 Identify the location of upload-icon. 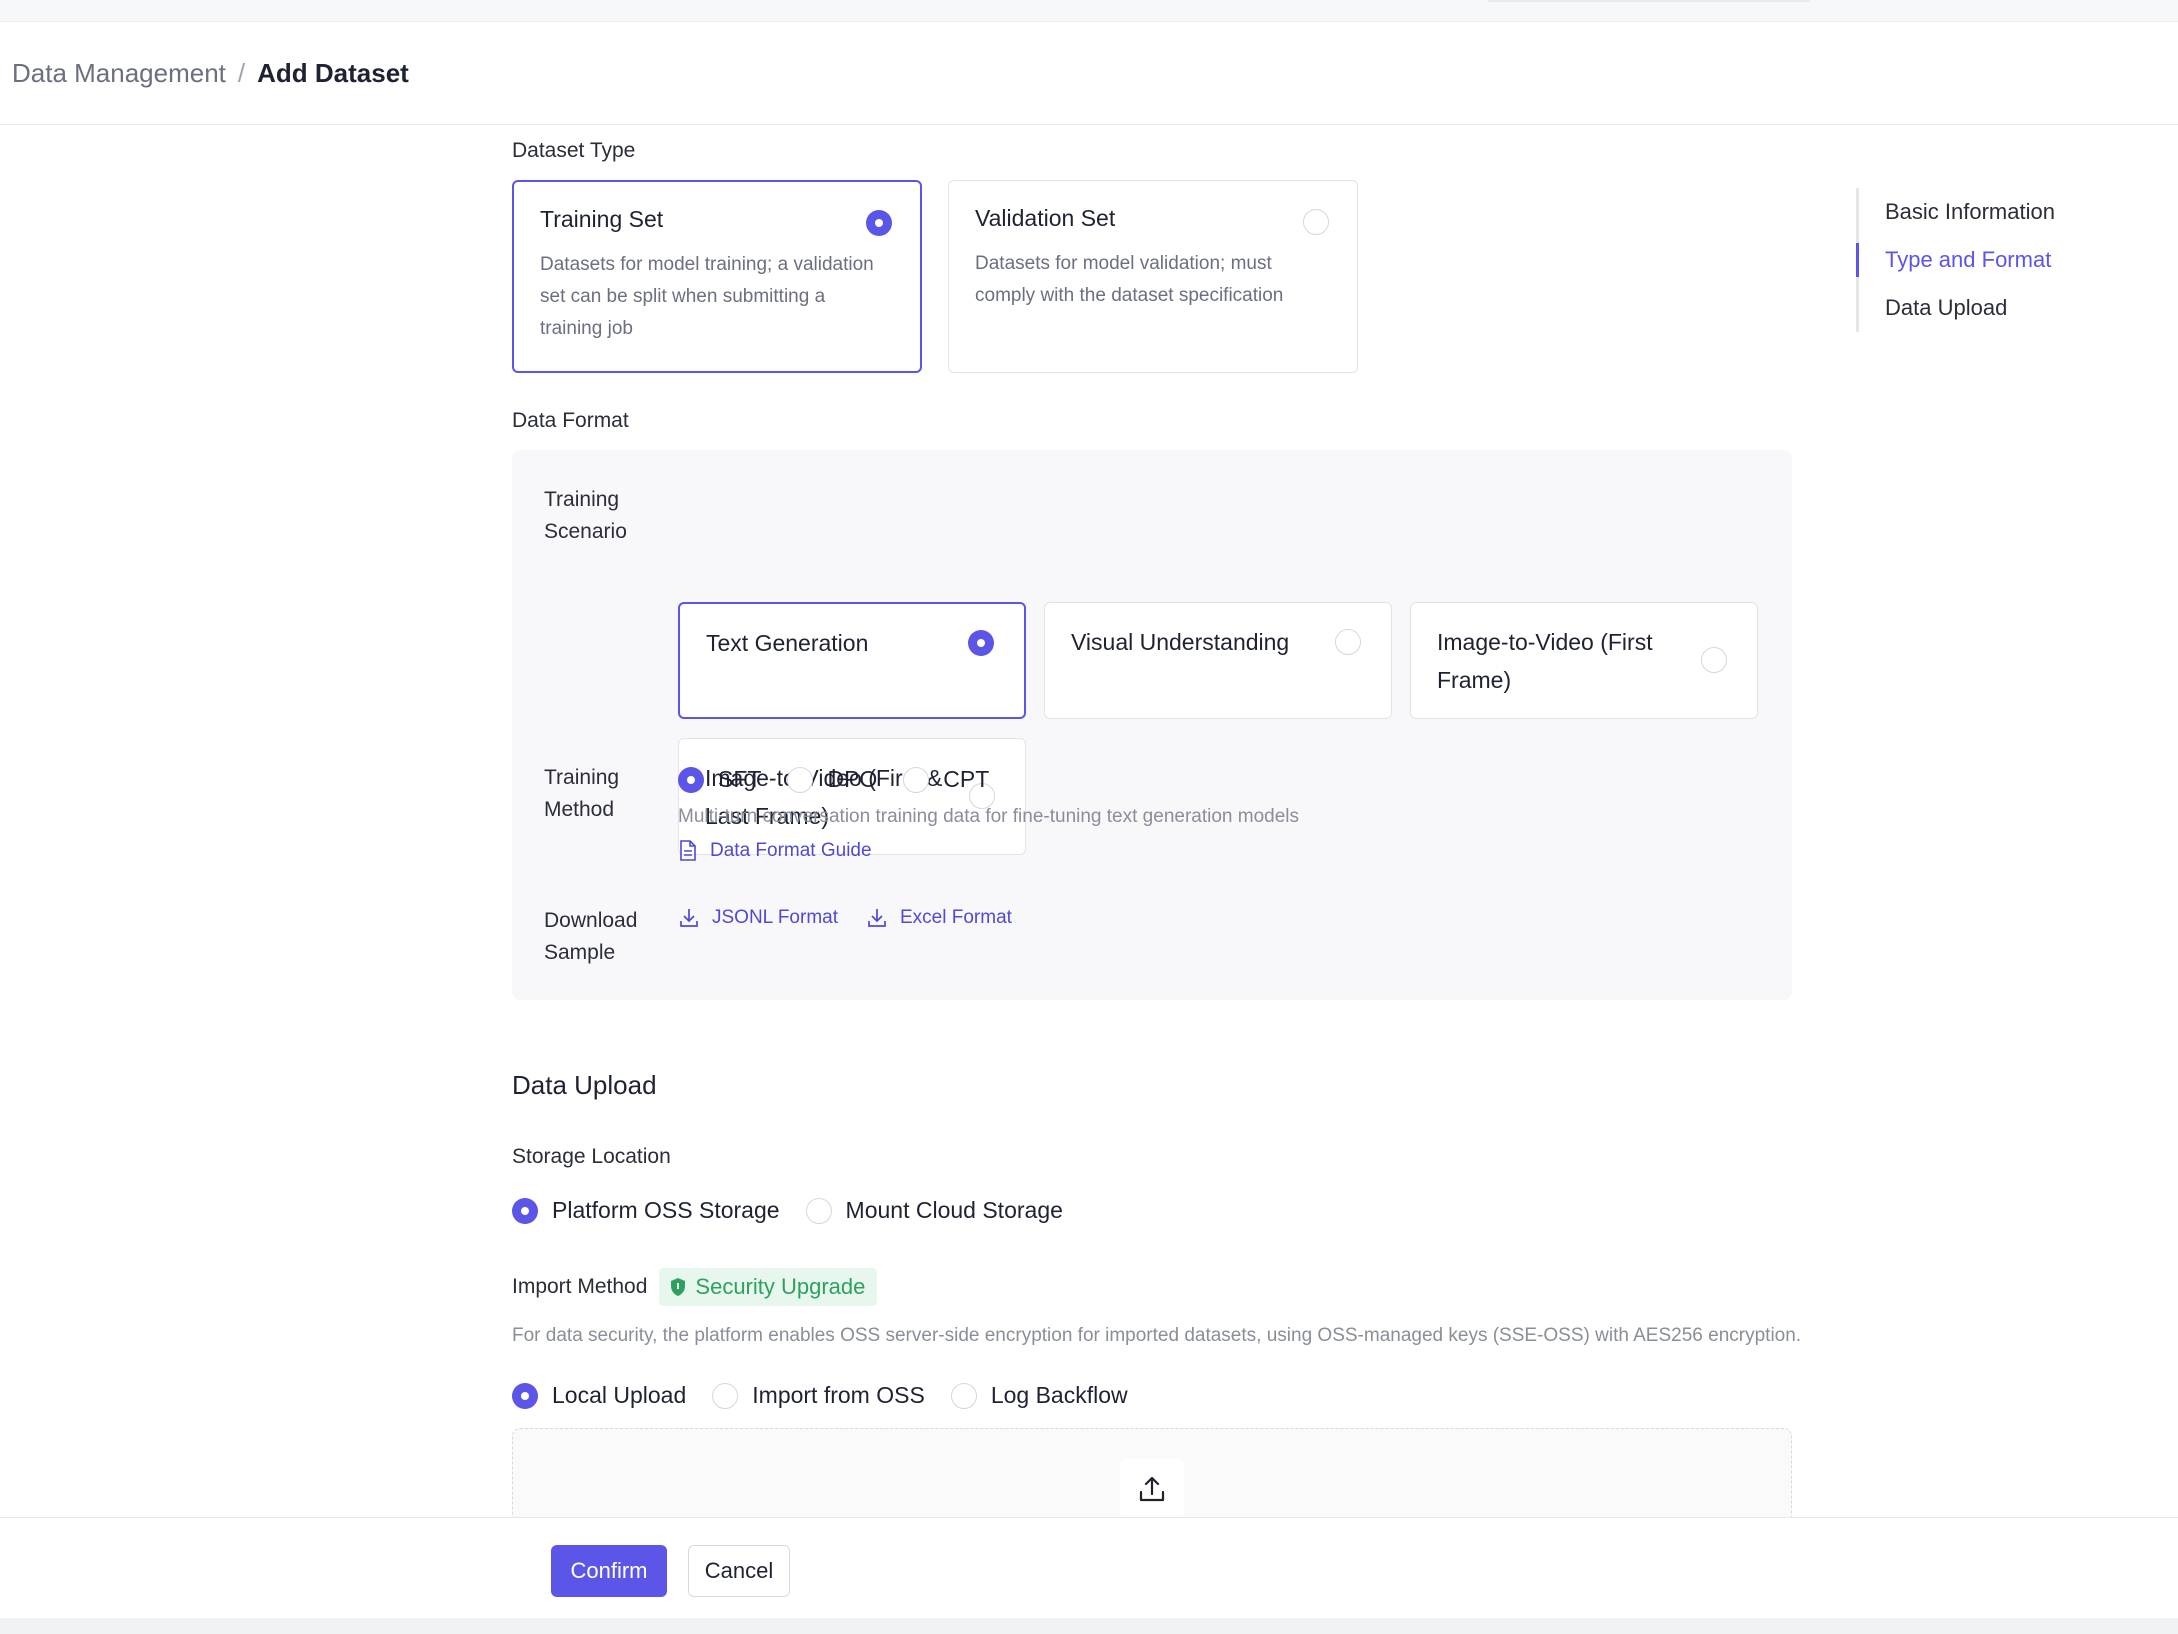
(1152, 1489).